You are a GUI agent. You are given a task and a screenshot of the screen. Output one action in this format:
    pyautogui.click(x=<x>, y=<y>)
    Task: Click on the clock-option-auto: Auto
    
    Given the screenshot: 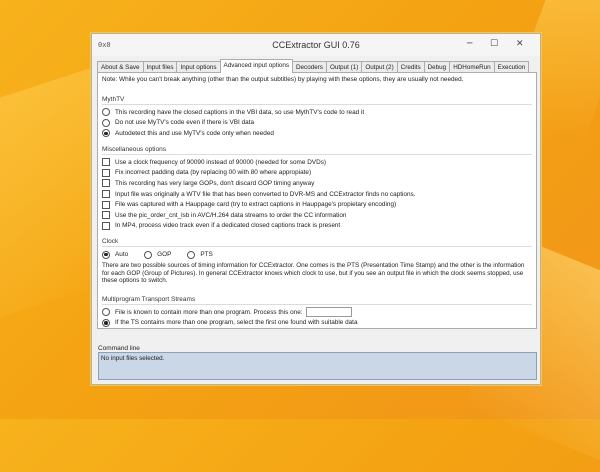 What is the action you would take?
    pyautogui.click(x=115, y=254)
    